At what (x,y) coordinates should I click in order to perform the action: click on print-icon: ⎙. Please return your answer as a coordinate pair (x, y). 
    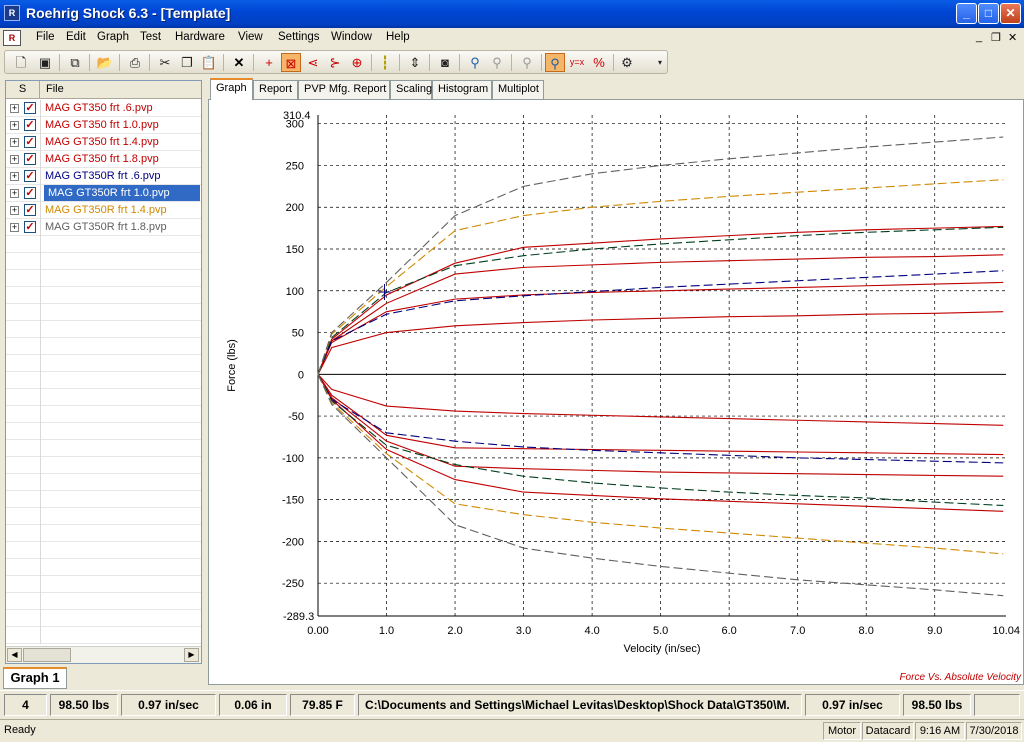
    Looking at the image, I should click on (135, 62).